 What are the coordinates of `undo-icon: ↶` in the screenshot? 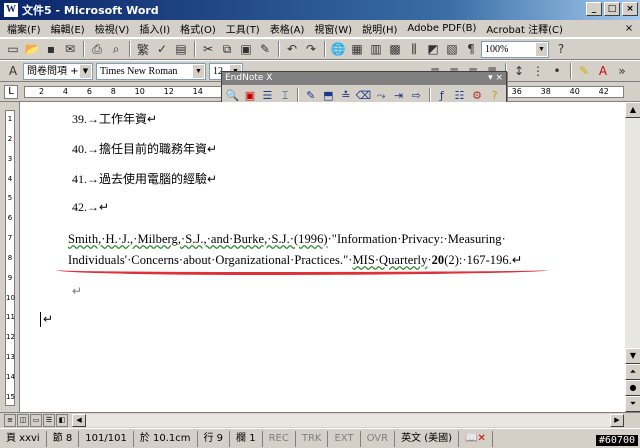 It's located at (292, 49).